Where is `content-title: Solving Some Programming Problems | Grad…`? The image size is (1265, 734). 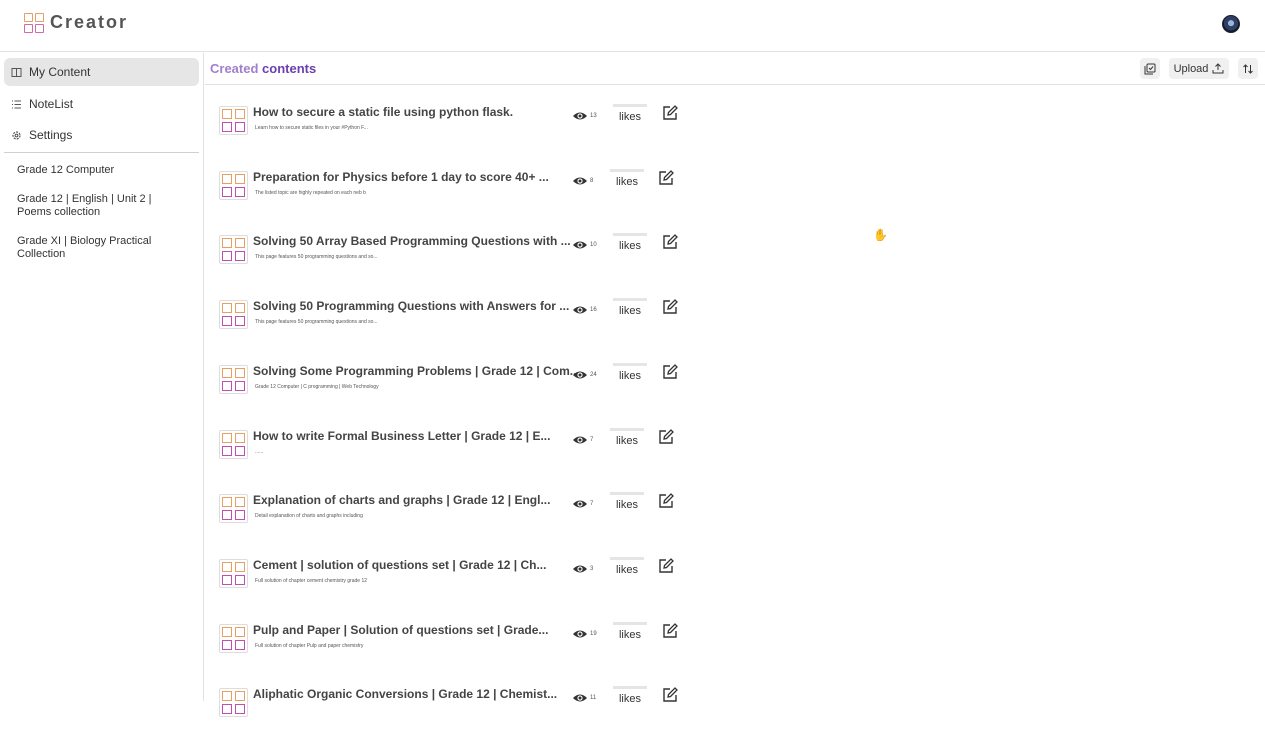
content-title: Solving Some Programming Problems | Grad… is located at coordinates (416, 371).